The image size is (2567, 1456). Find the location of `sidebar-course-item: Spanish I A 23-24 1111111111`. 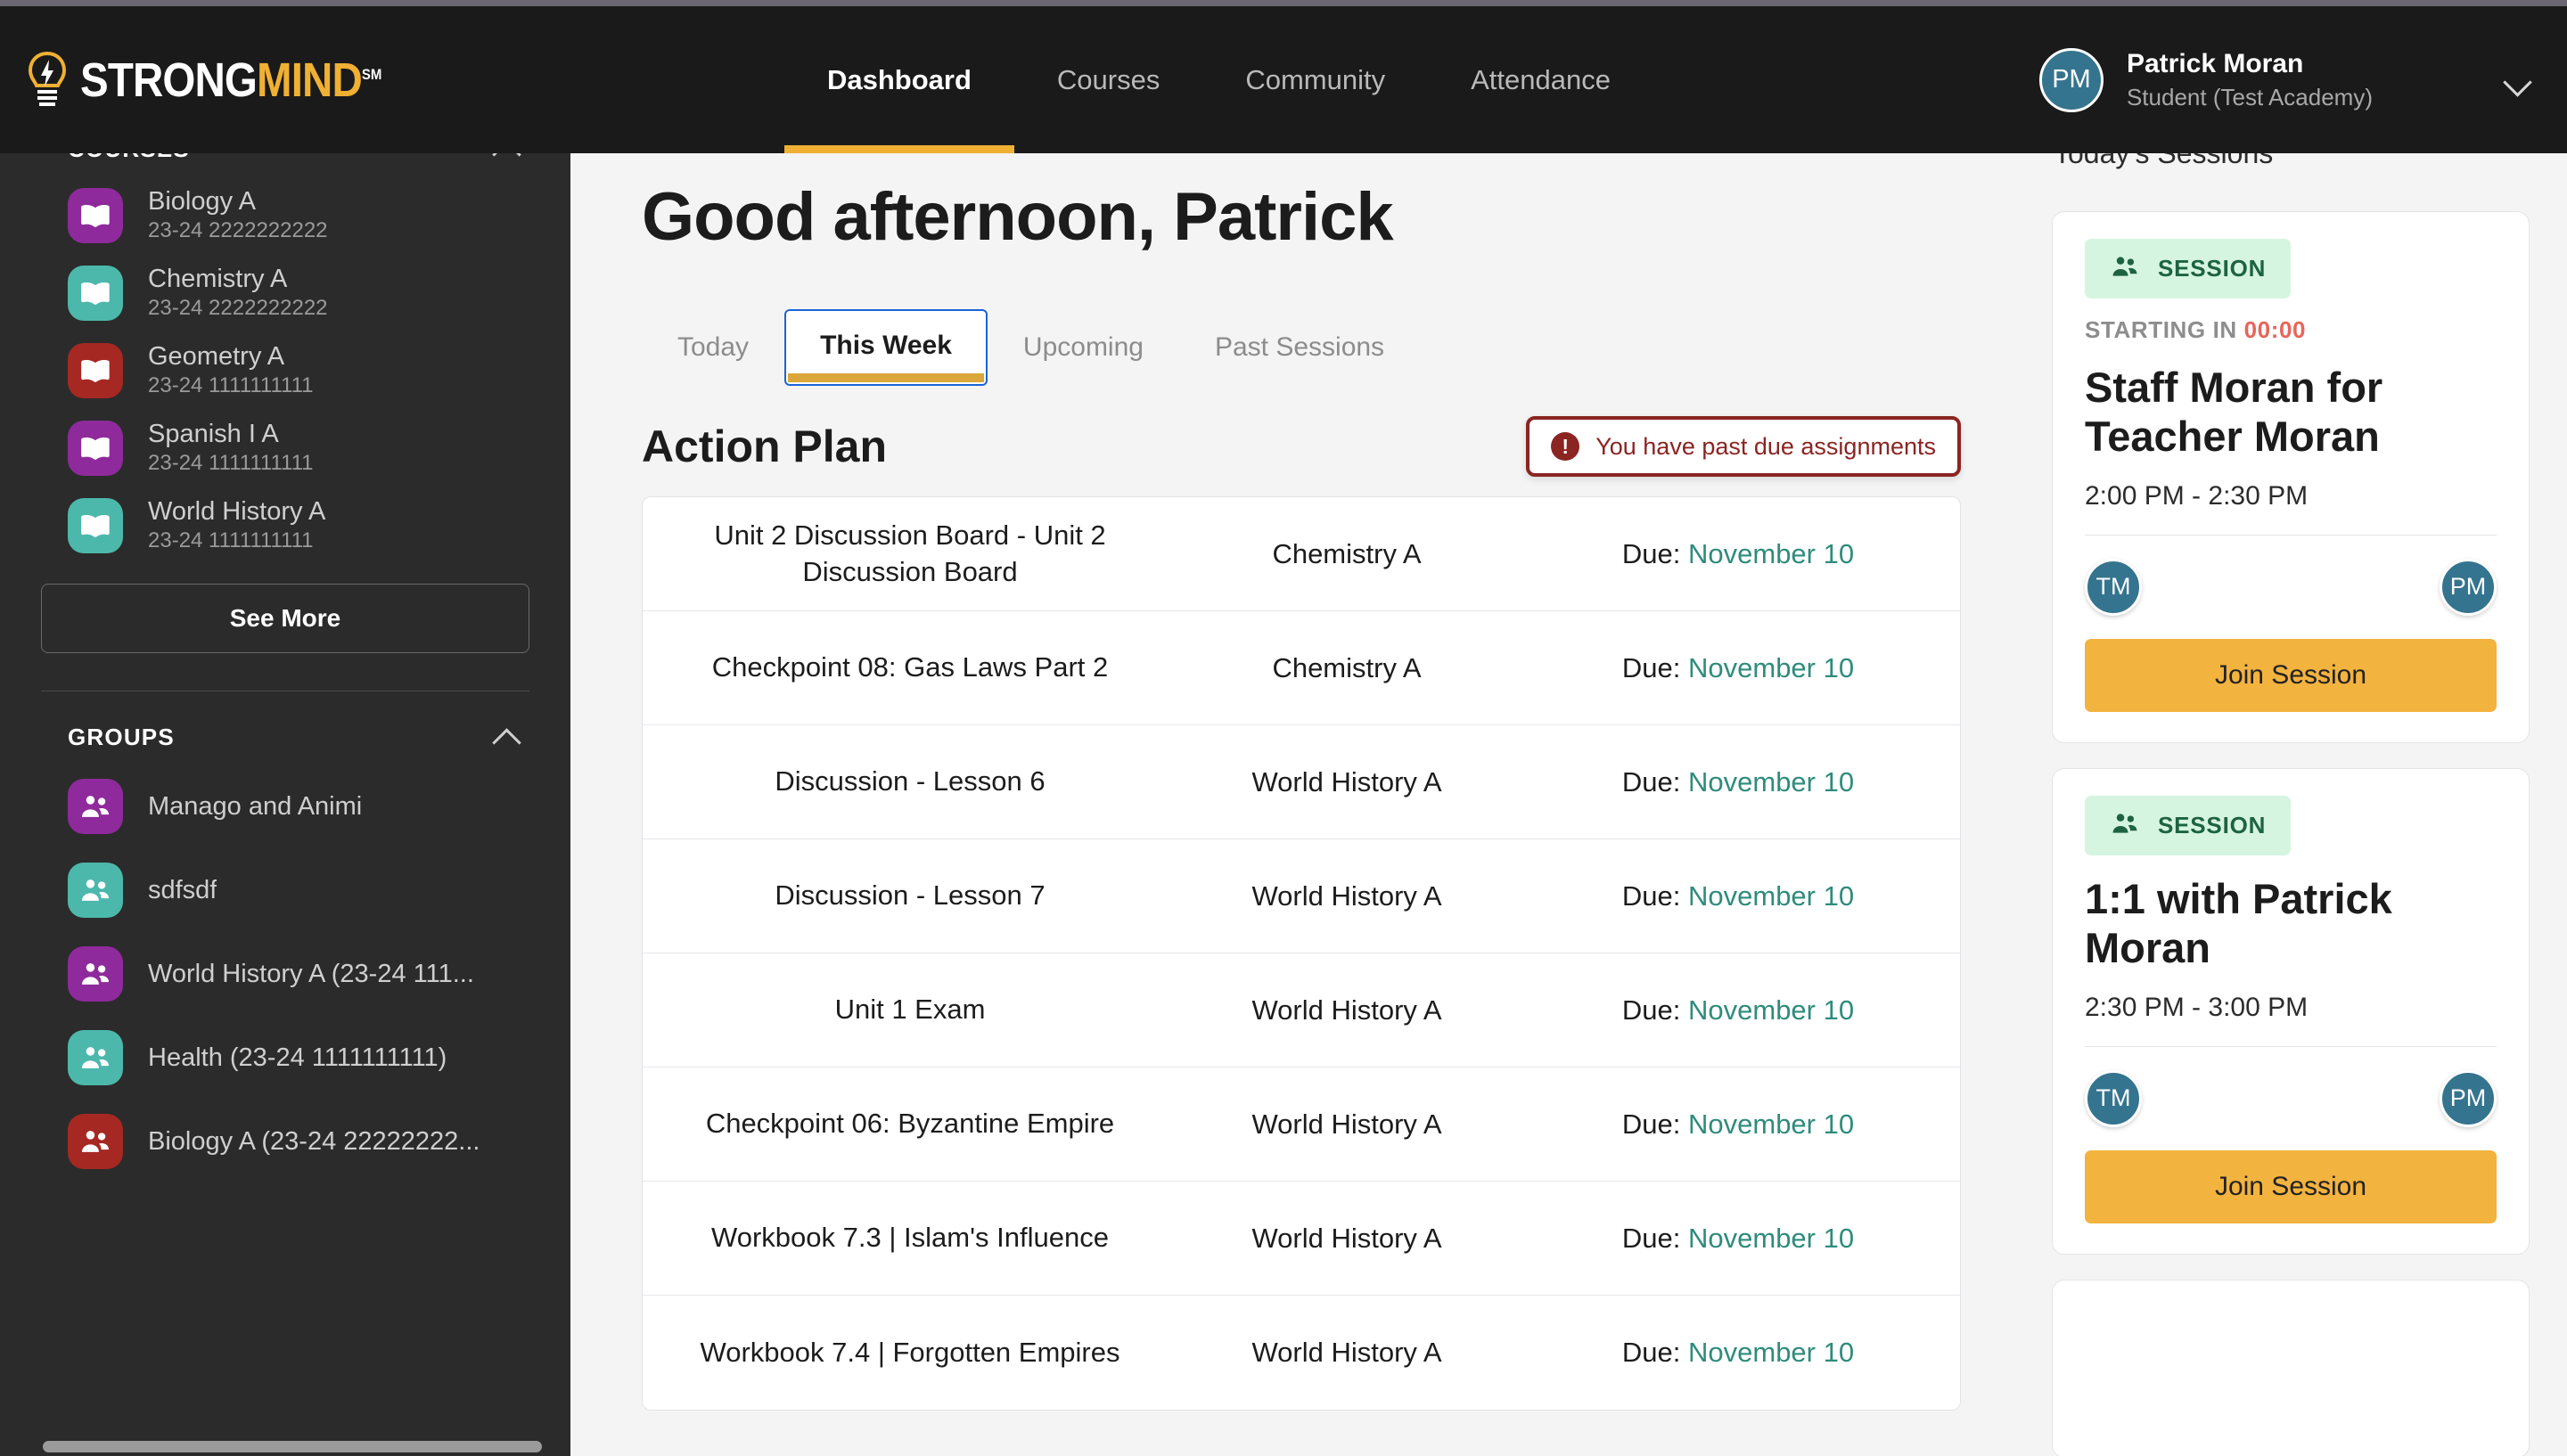

sidebar-course-item: Spanish I A 23-24 1111111111 is located at coordinates (285, 448).